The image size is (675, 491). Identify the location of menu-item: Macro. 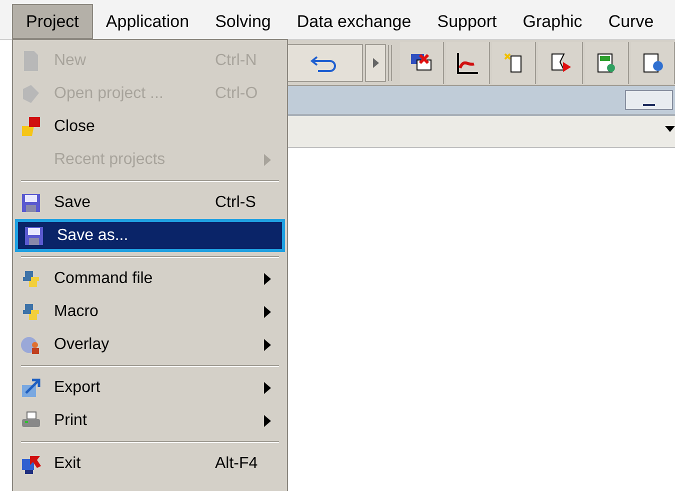
(150, 311).